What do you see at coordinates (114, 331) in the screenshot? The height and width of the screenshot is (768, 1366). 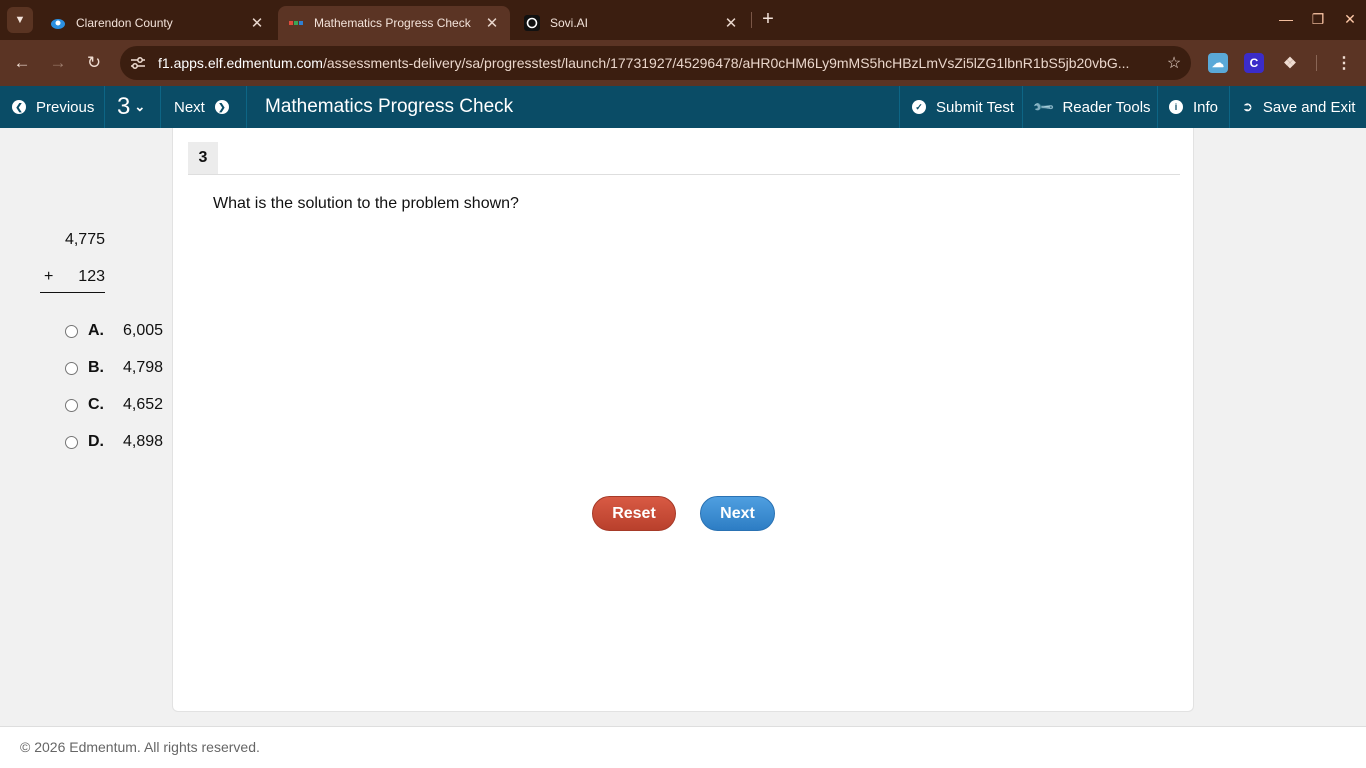 I see `choice-a: A. 6,005` at bounding box center [114, 331].